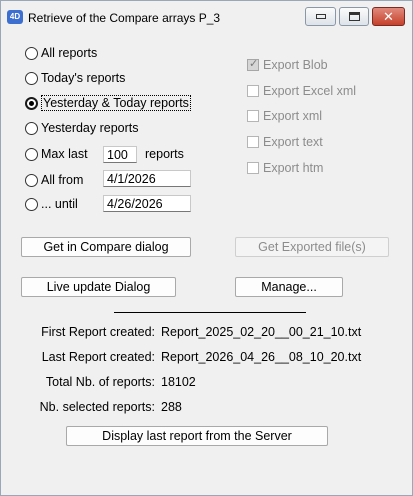 The width and height of the screenshot is (413, 496). What do you see at coordinates (124, 18) in the screenshot?
I see `window-title: Retrieve of the Compare arrays P_3` at bounding box center [124, 18].